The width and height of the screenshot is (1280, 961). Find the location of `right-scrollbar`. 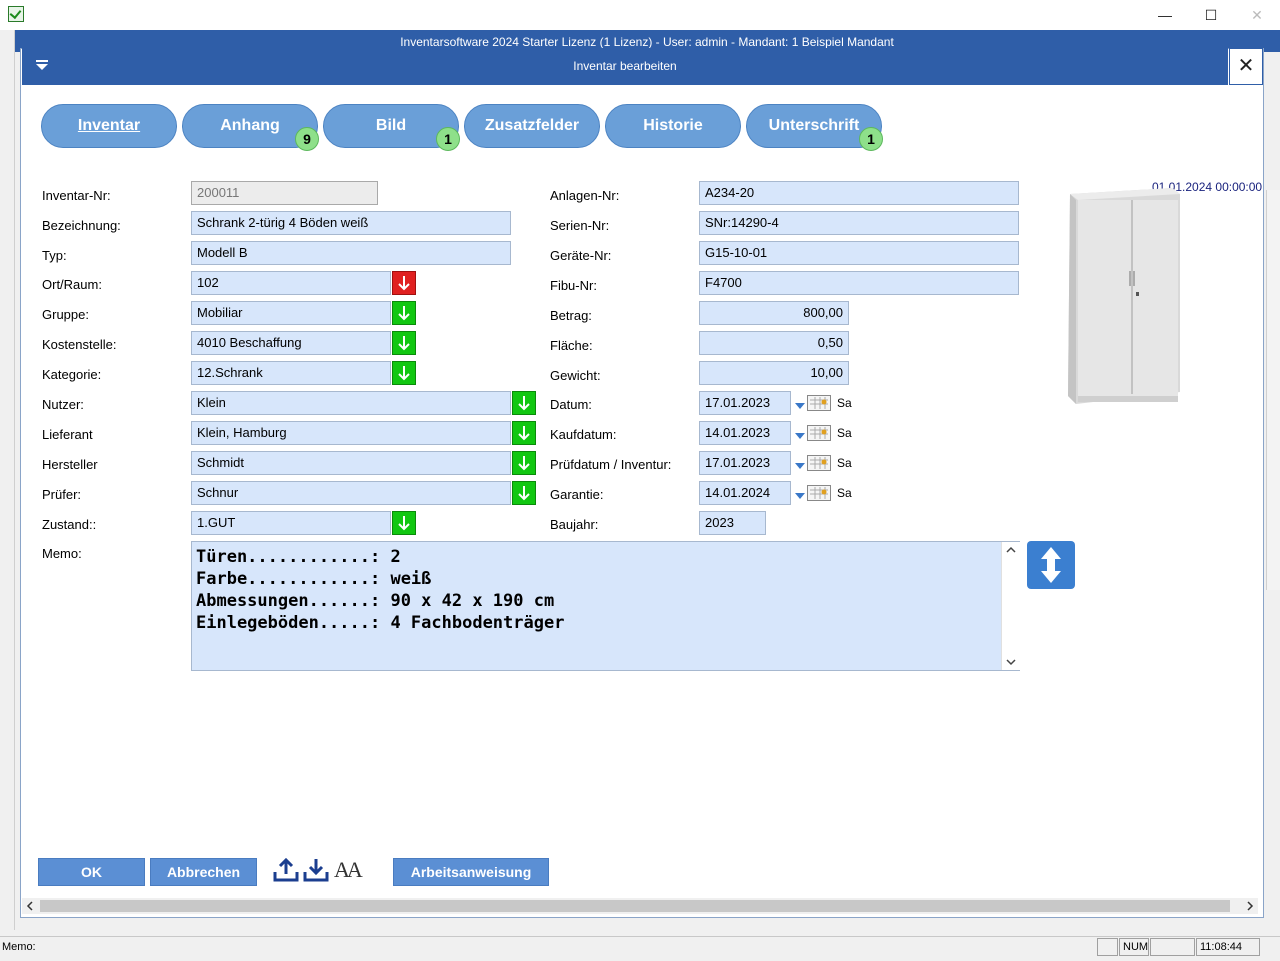

right-scrollbar is located at coordinates (1273, 390).